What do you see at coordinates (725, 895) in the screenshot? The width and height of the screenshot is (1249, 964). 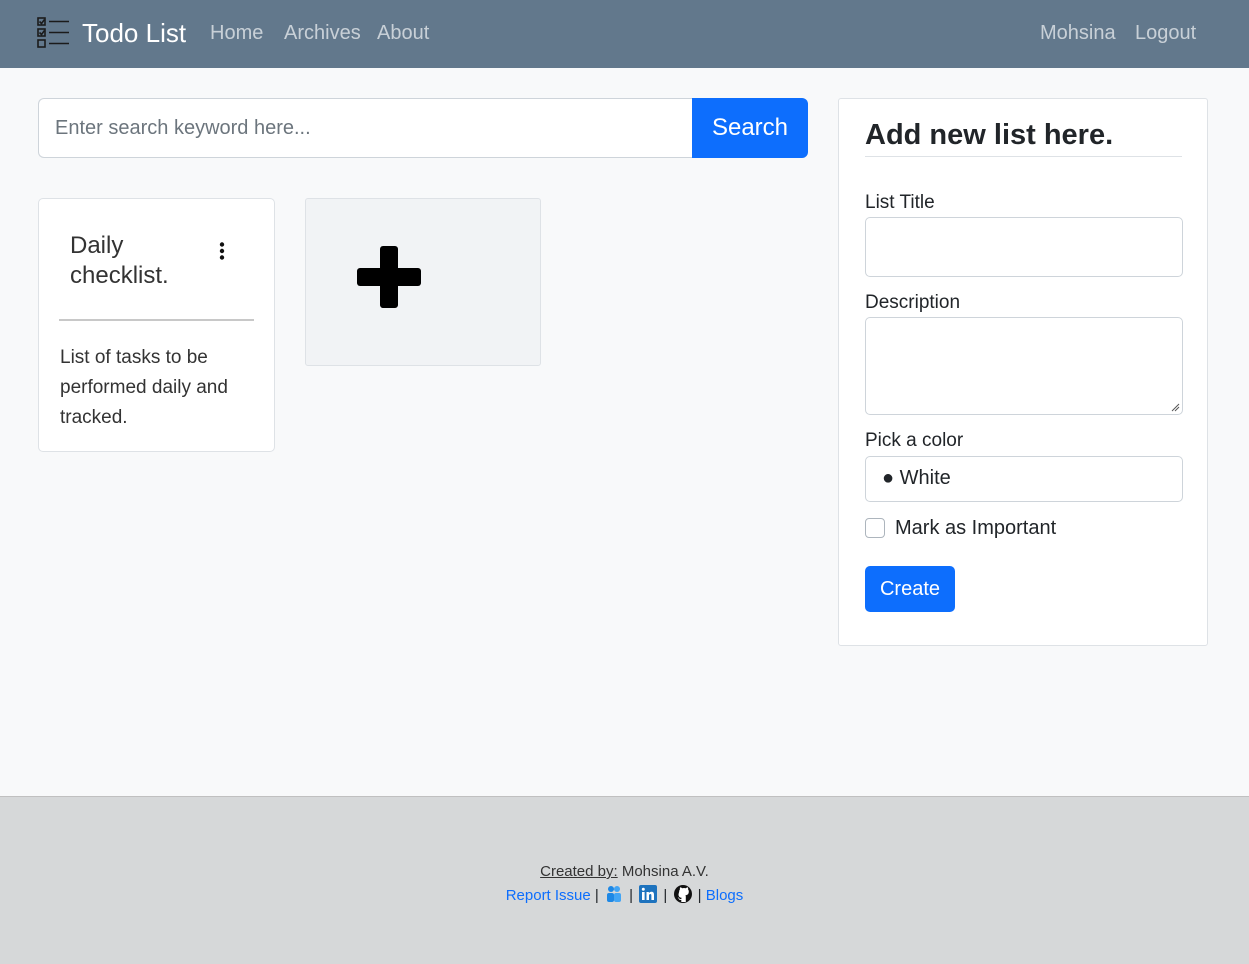 I see `blogs-link: Blogs` at bounding box center [725, 895].